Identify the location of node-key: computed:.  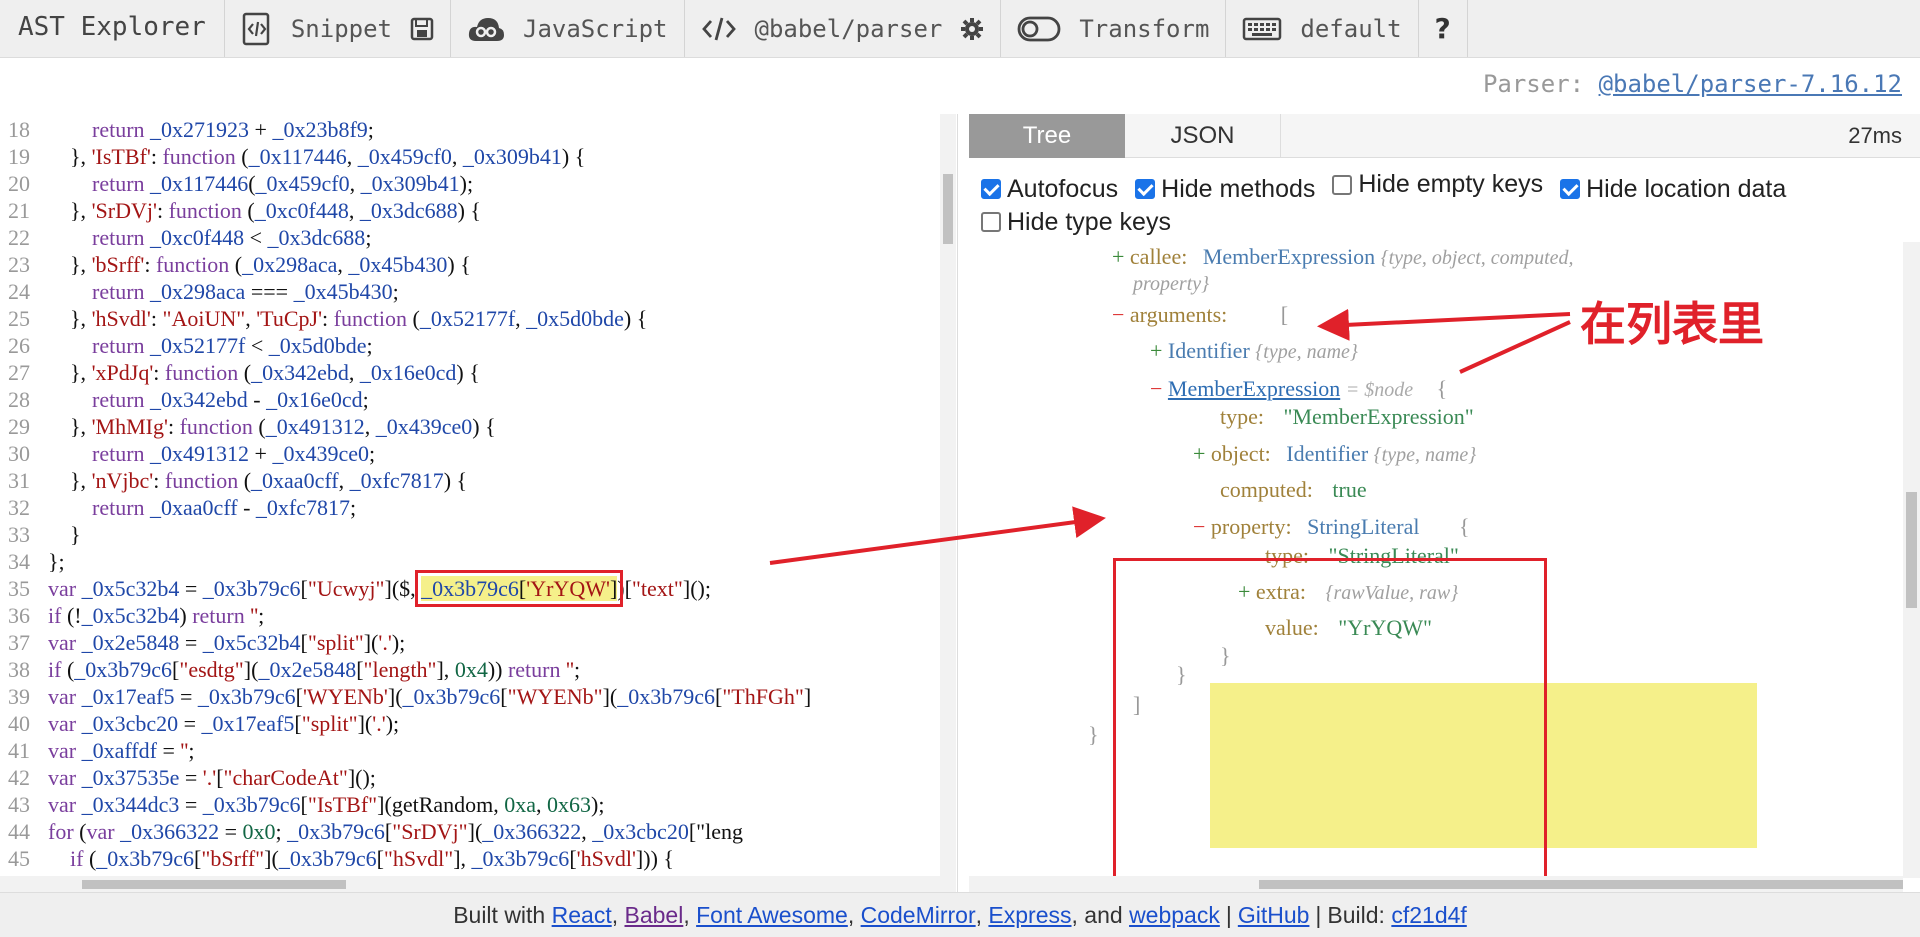
(1266, 489).